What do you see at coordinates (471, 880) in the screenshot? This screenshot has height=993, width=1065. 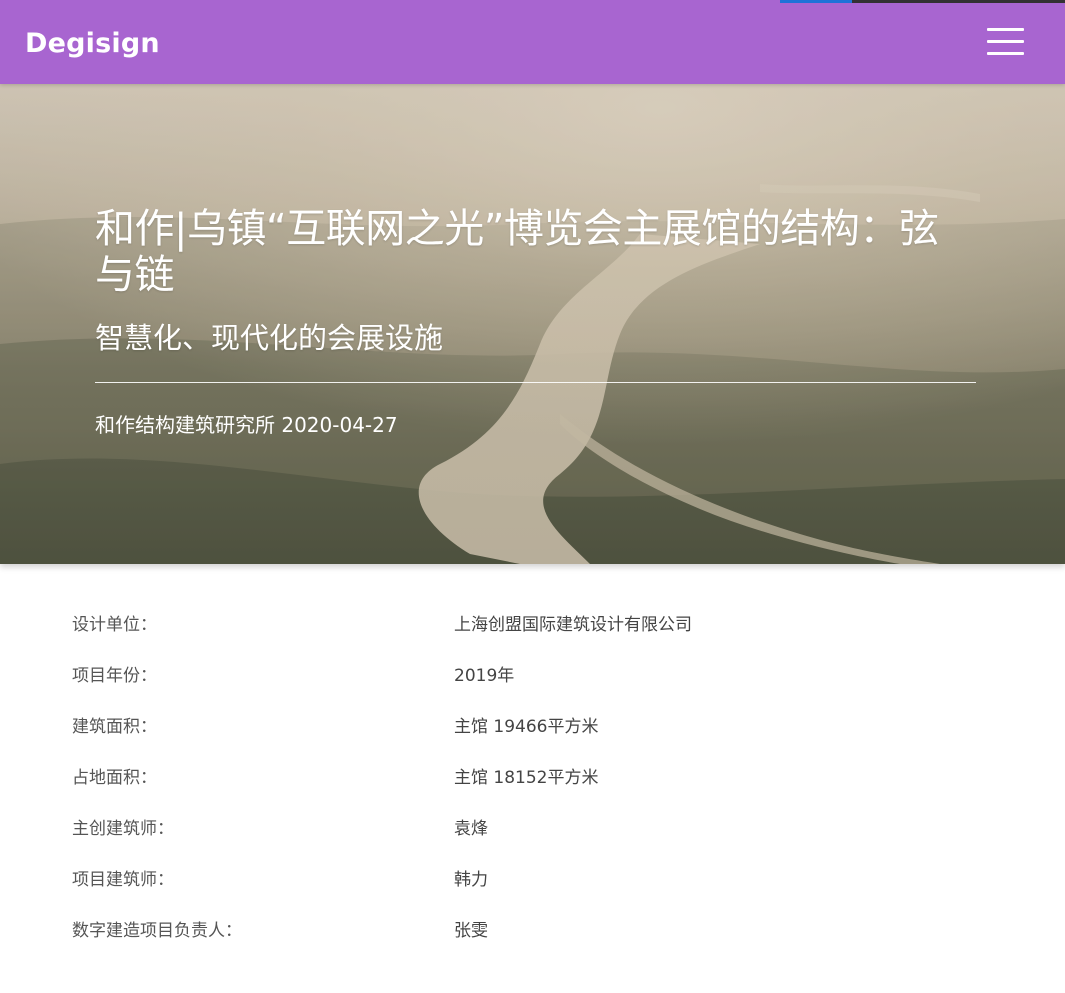 I see `info-value: 韩力` at bounding box center [471, 880].